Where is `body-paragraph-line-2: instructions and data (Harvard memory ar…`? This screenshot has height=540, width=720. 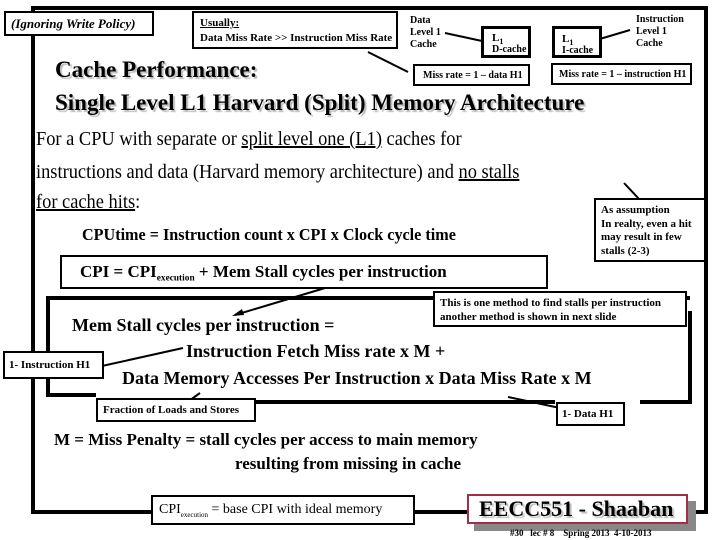 body-paragraph-line-2: instructions and data (Harvard memory ar… is located at coordinates (277, 172).